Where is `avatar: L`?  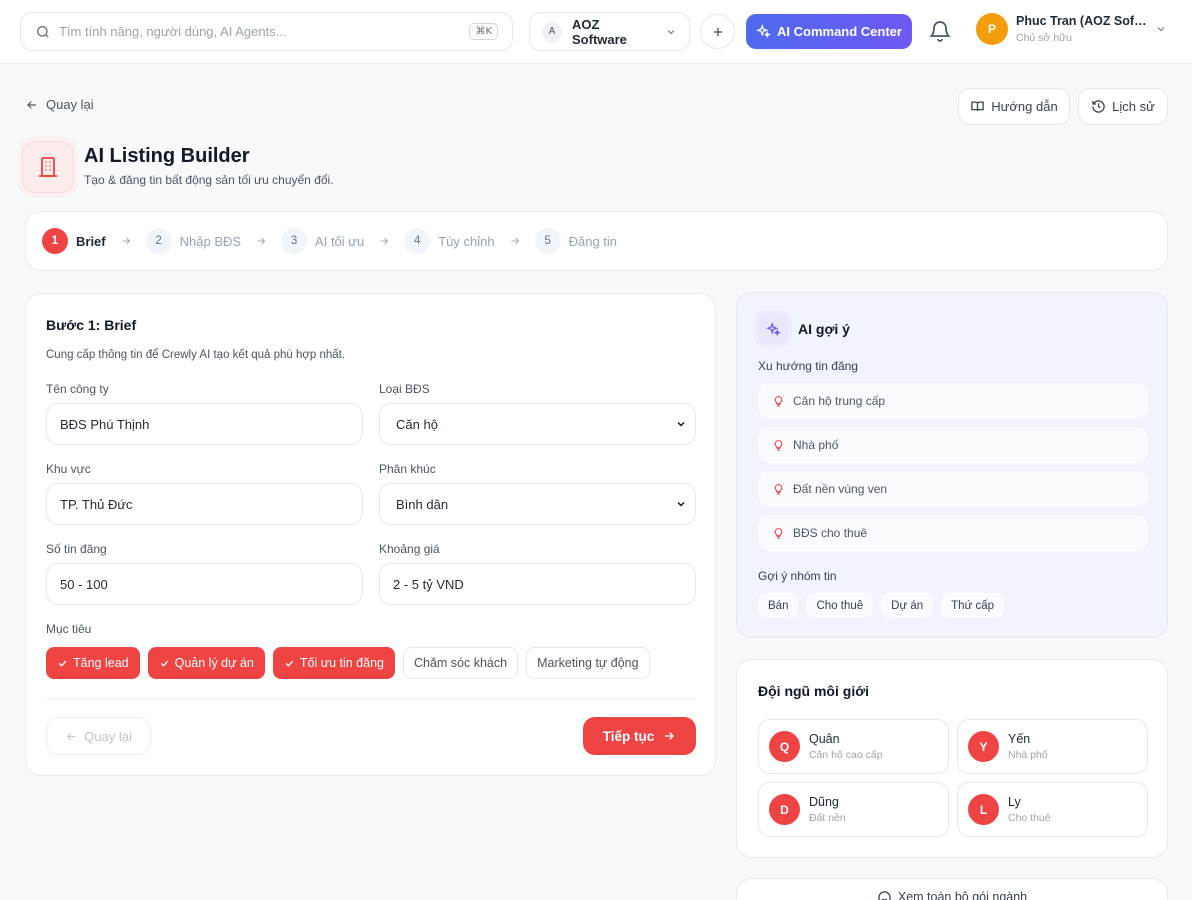
avatar: L is located at coordinates (983, 809).